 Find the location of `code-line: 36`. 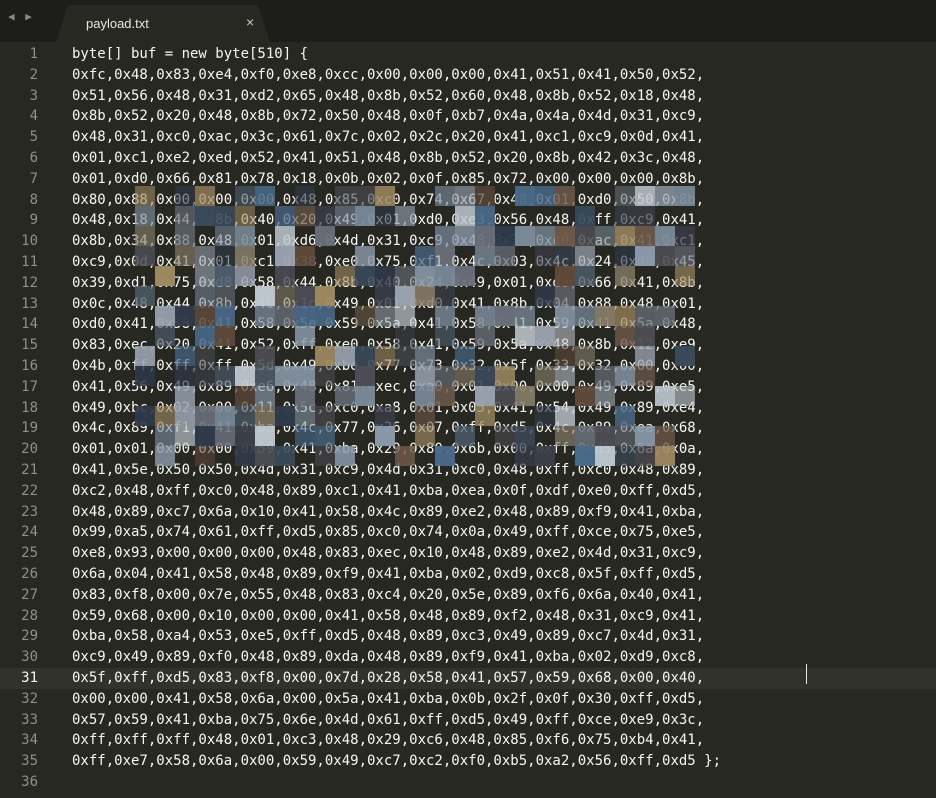

code-line: 36 is located at coordinates (468, 782).